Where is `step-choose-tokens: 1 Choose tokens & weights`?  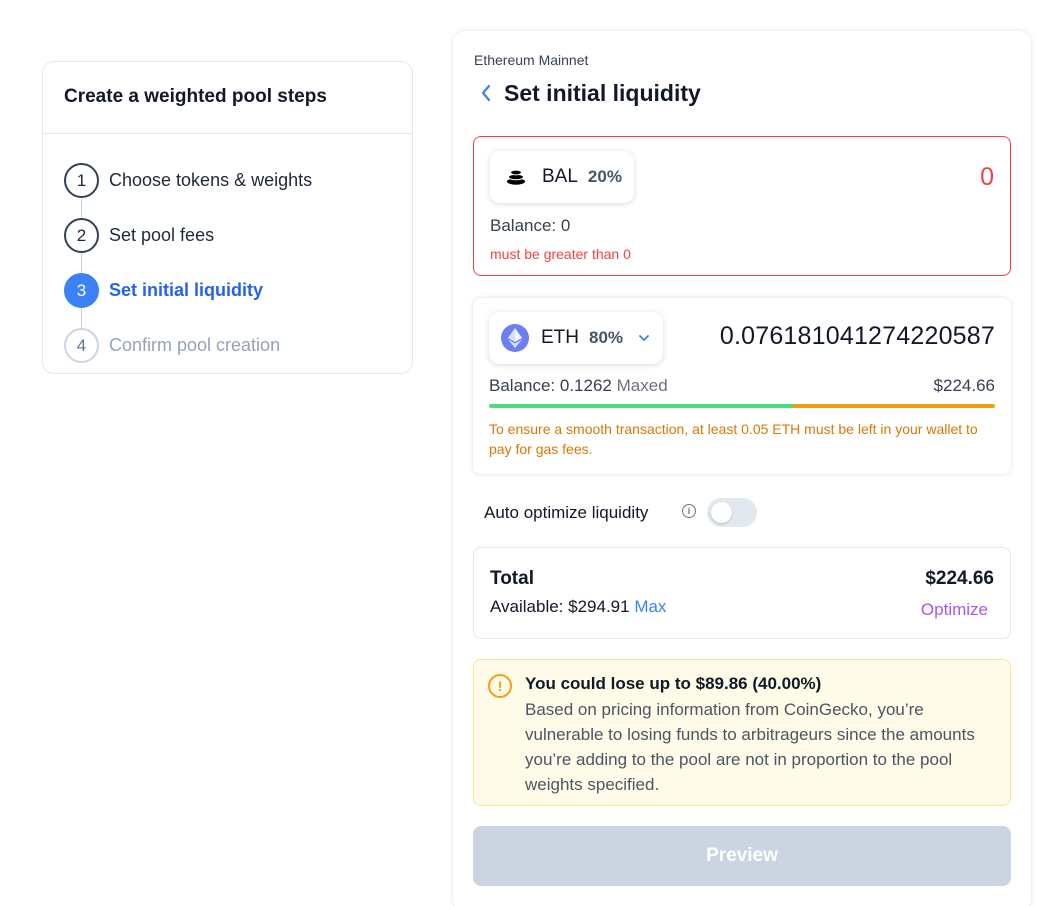
step-choose-tokens: 1 Choose tokens & weights is located at coordinates (238, 180).